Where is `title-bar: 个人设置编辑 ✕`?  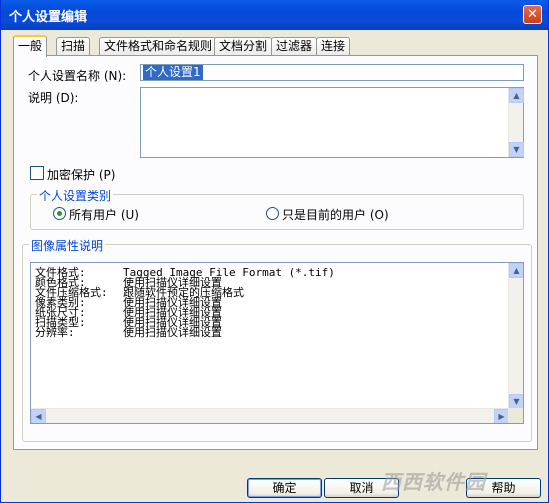
title-bar: 个人设置编辑 ✕ is located at coordinates (274, 15).